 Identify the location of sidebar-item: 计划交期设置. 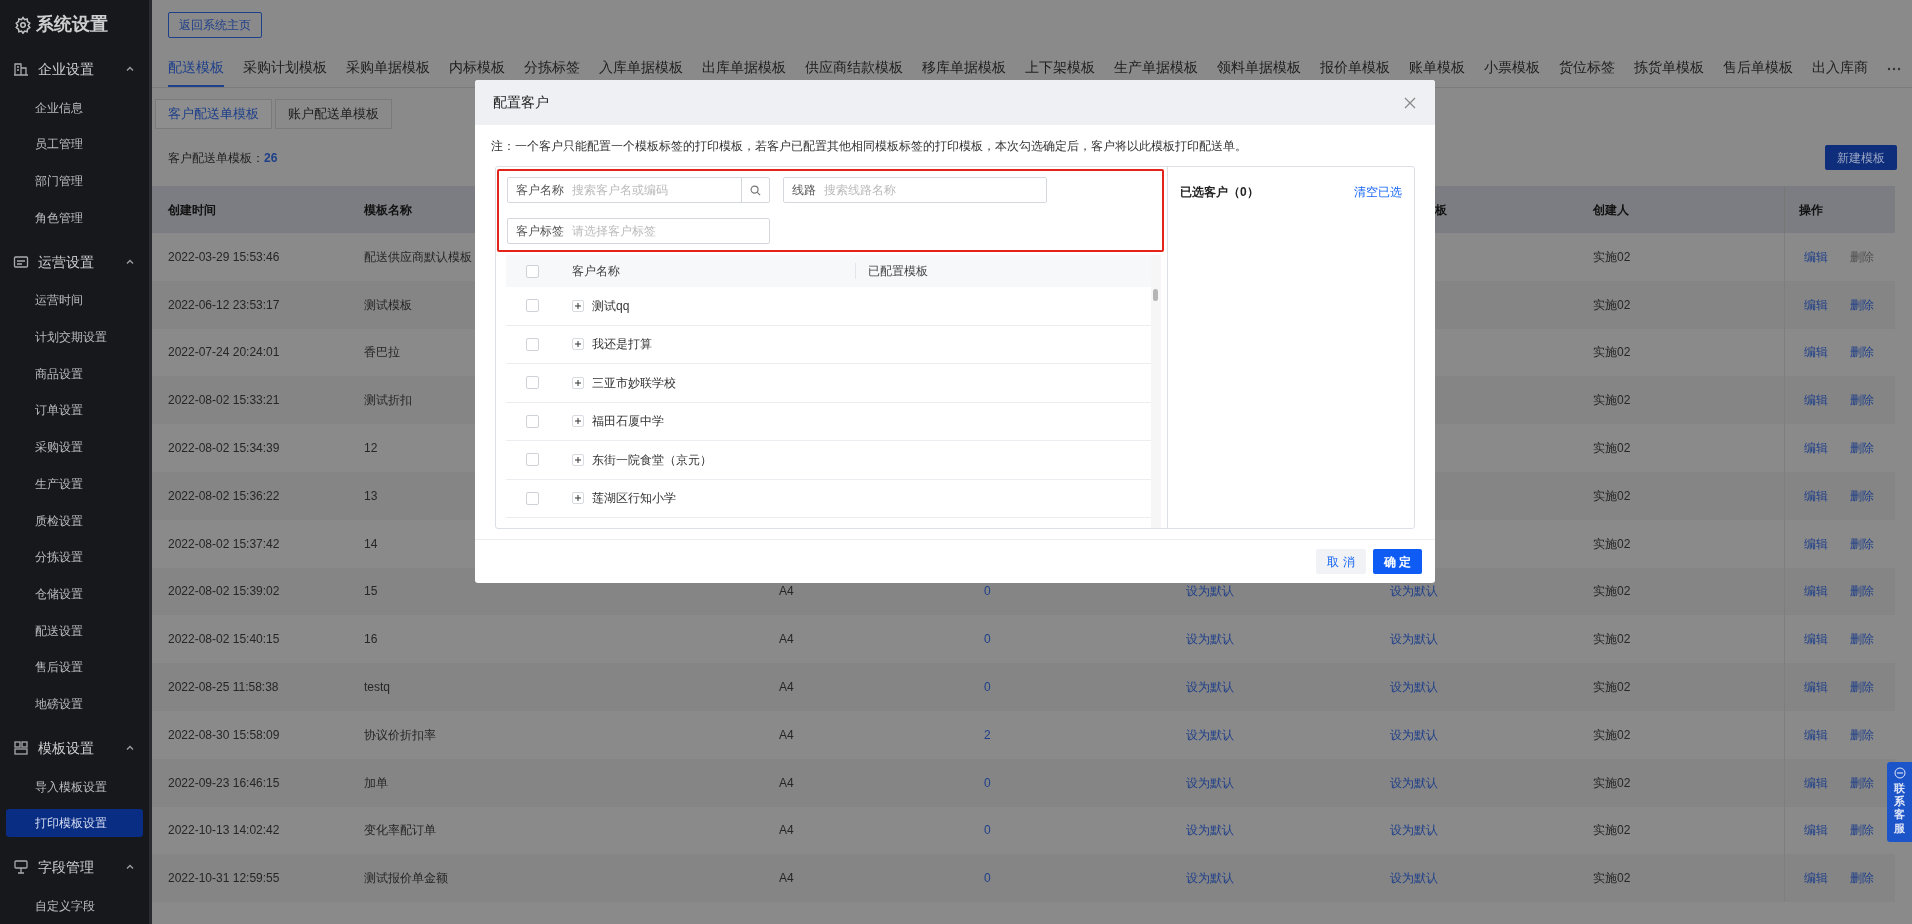
(74, 336).